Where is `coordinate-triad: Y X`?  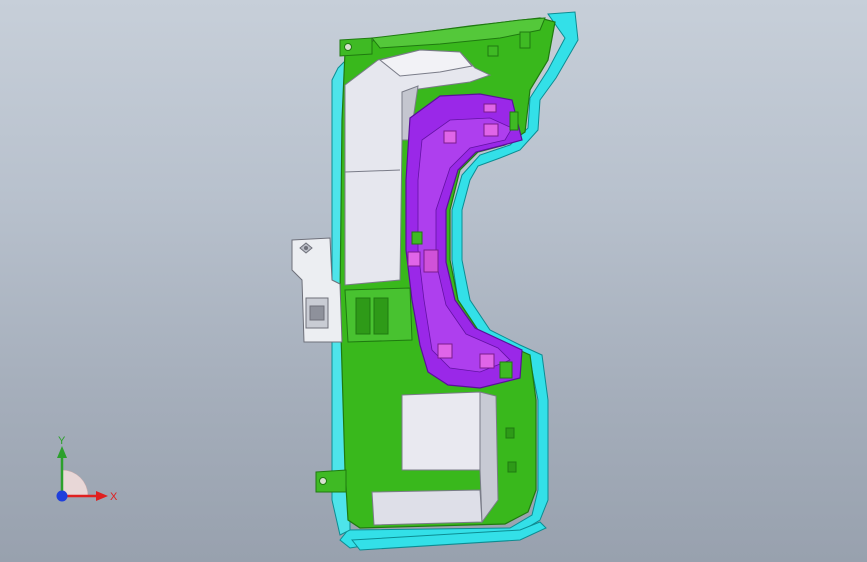
coordinate-triad: Y X is located at coordinates (87, 469).